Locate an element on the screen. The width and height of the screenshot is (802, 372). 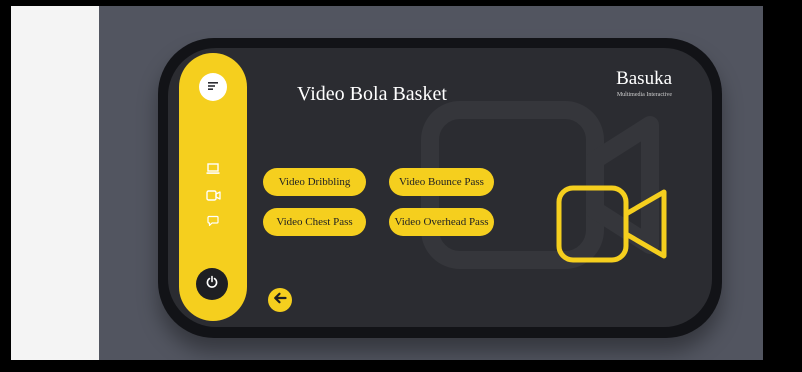
laptop-icon is located at coordinates (213, 169).